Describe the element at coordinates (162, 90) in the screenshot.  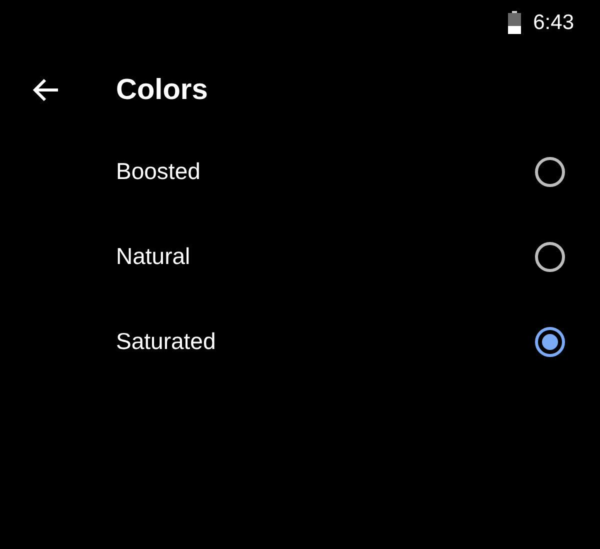
I see `screen-title: Colors` at that location.